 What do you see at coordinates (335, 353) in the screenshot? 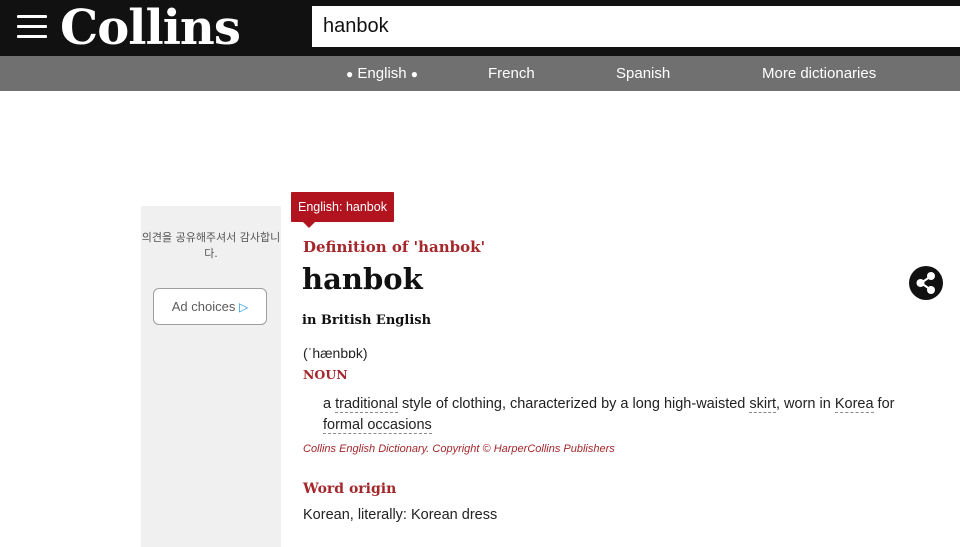
I see `pronunciation: (ˈhænbɒk)` at bounding box center [335, 353].